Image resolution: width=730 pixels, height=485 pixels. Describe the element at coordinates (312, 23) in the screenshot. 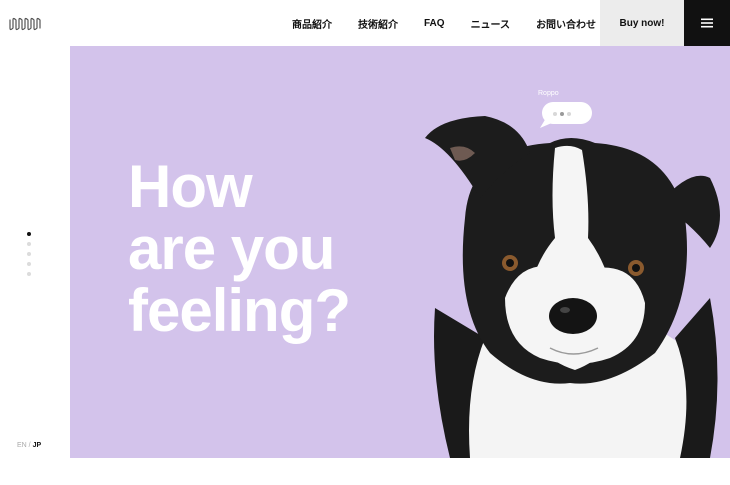

I see `nav-item-products: 商品紹介` at that location.